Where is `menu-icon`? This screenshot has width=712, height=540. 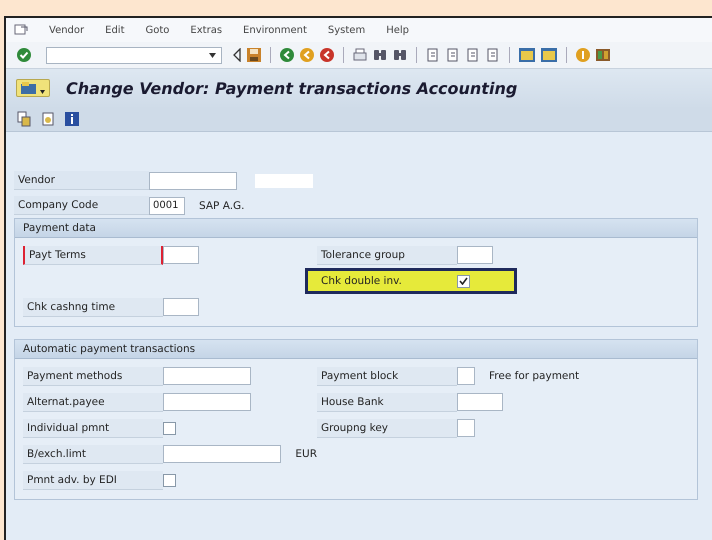 menu-icon is located at coordinates (21, 30).